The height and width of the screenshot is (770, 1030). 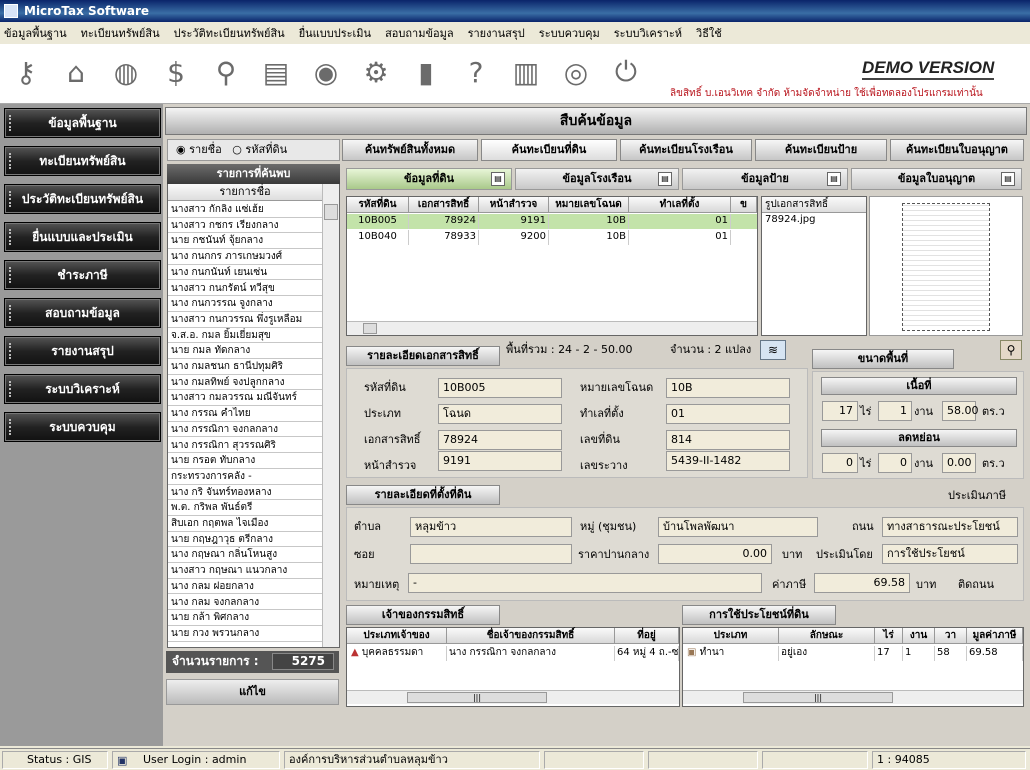 What do you see at coordinates (245, 634) in the screenshot?
I see `list-item: นาย กวง พรวนกลาง` at bounding box center [245, 634].